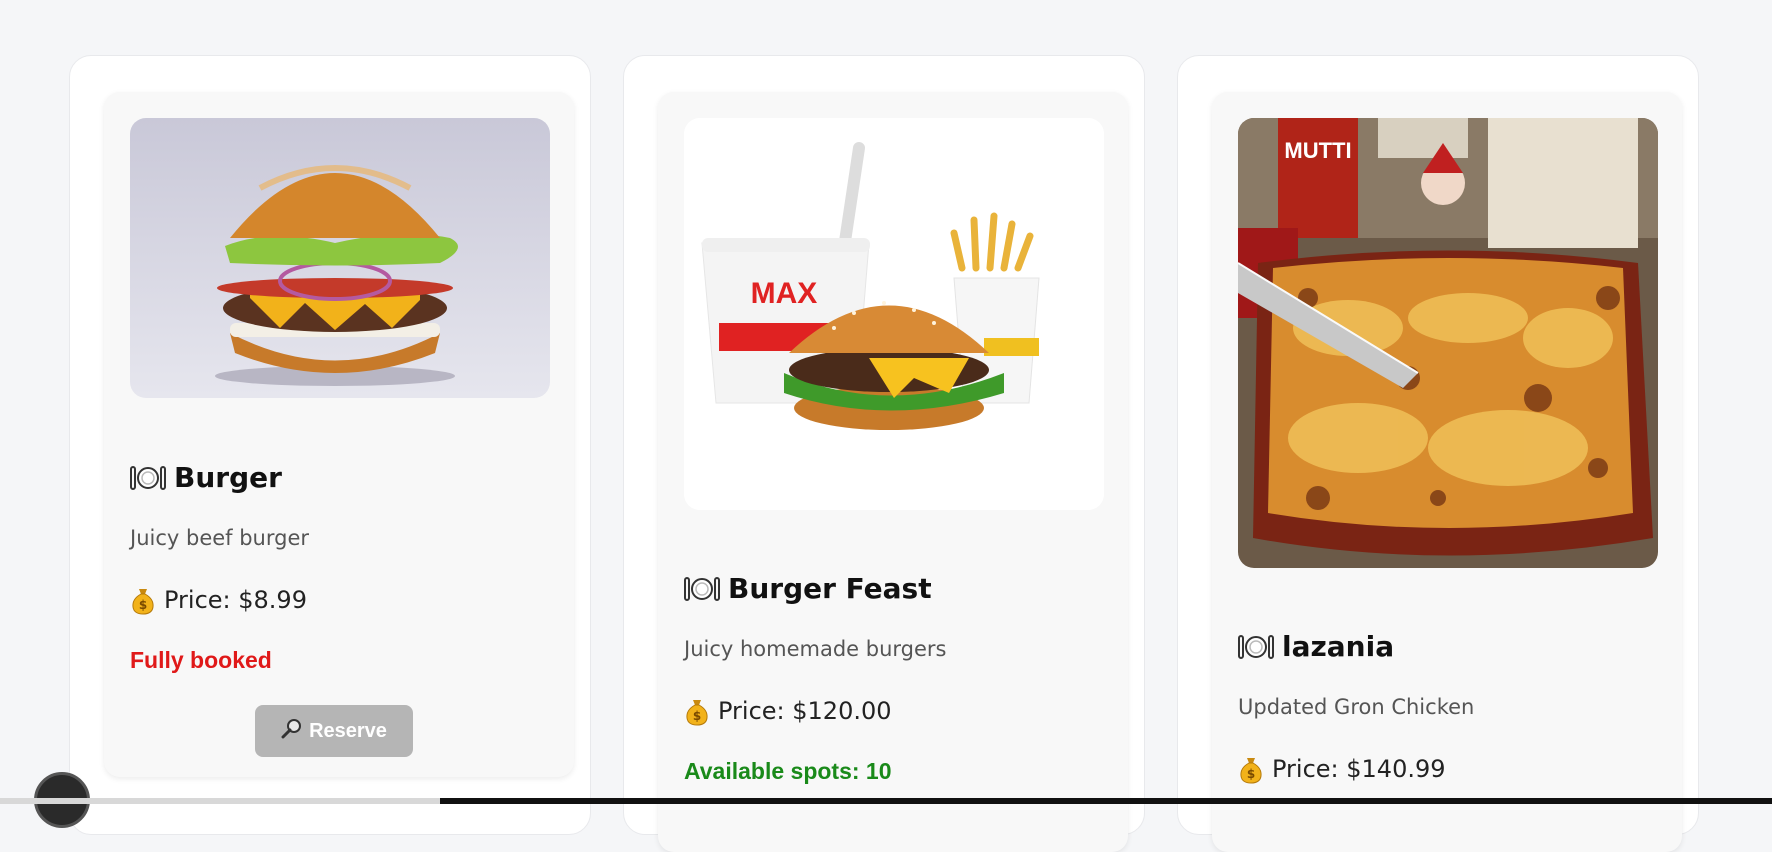 The width and height of the screenshot is (1772, 852). I want to click on card-description: Juicy homemade burgers, so click(815, 649).